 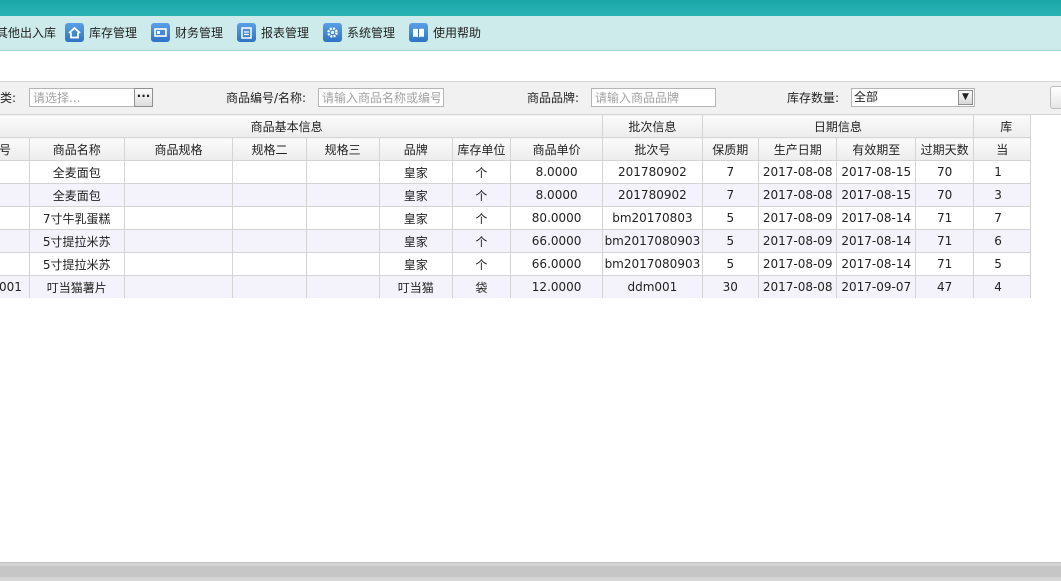 I want to click on table-cell: 2017-08-15, so click(x=876, y=195).